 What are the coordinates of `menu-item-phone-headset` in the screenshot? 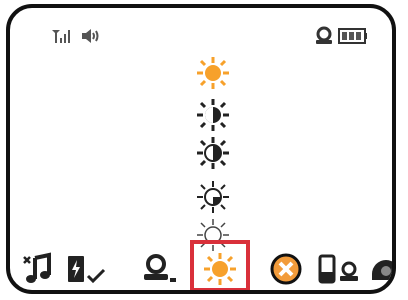 It's located at (340, 267).